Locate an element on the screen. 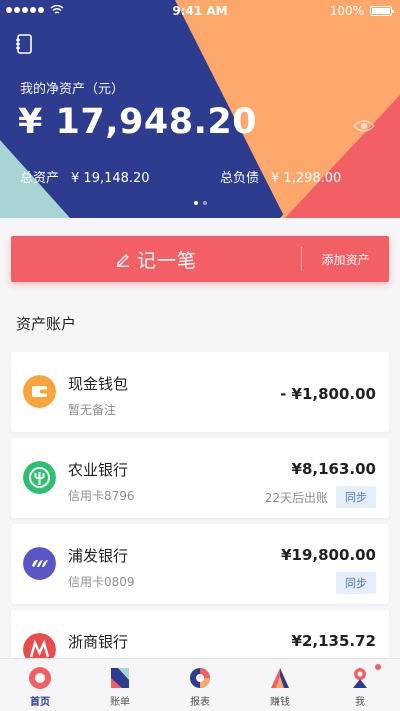 This screenshot has width=400, height=711. tab-profile: 我 is located at coordinates (360, 685).